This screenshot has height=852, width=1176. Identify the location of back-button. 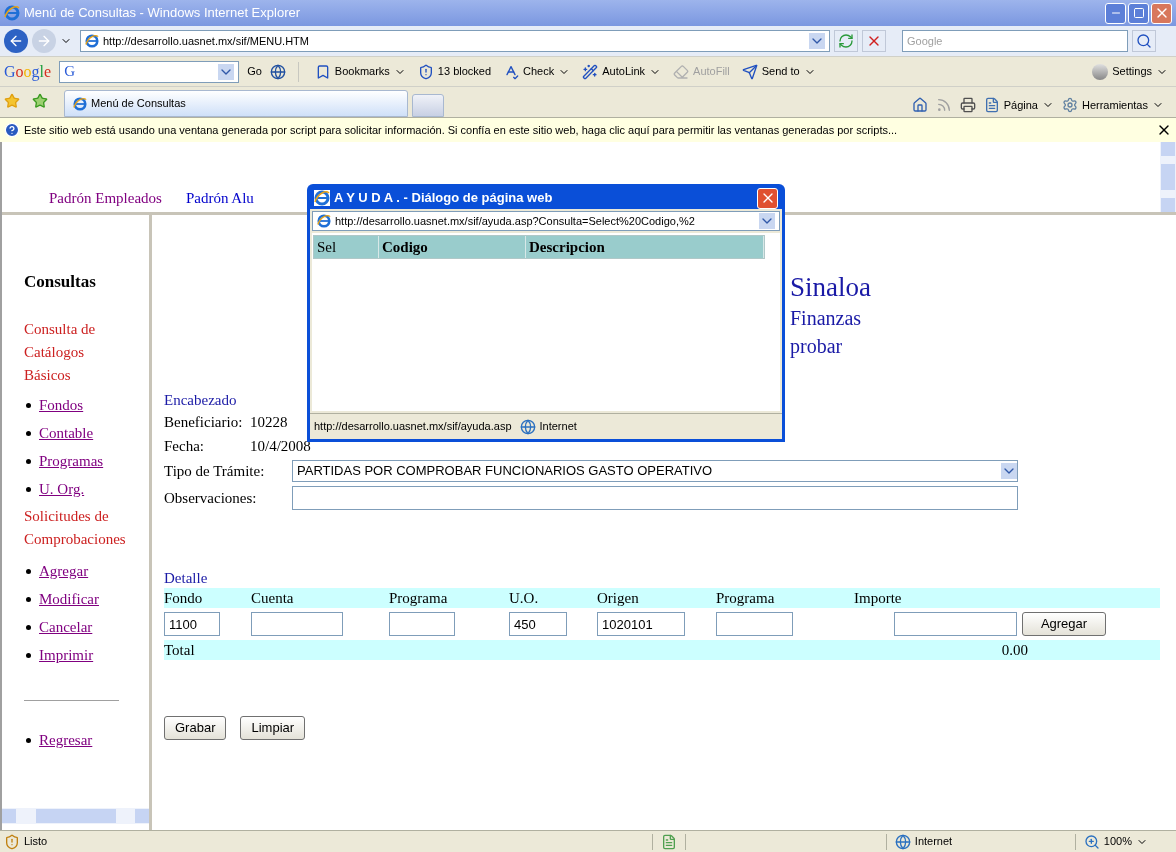
(16, 41).